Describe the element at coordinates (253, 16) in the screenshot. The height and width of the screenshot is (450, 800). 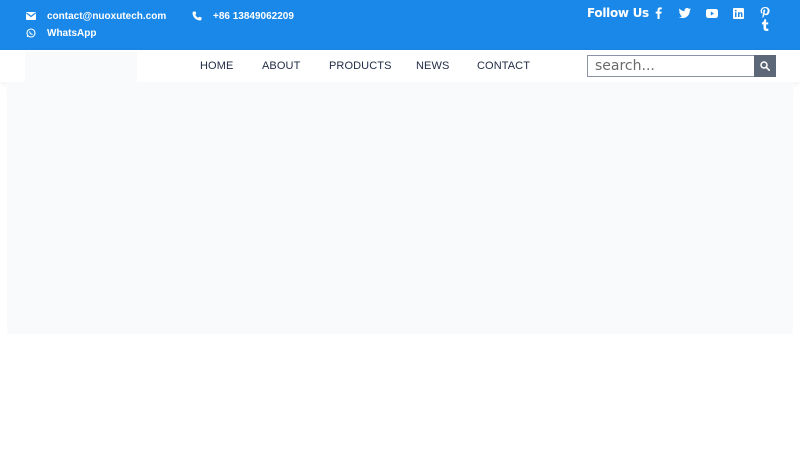
I see `phone-text: +86 13849062209` at that location.